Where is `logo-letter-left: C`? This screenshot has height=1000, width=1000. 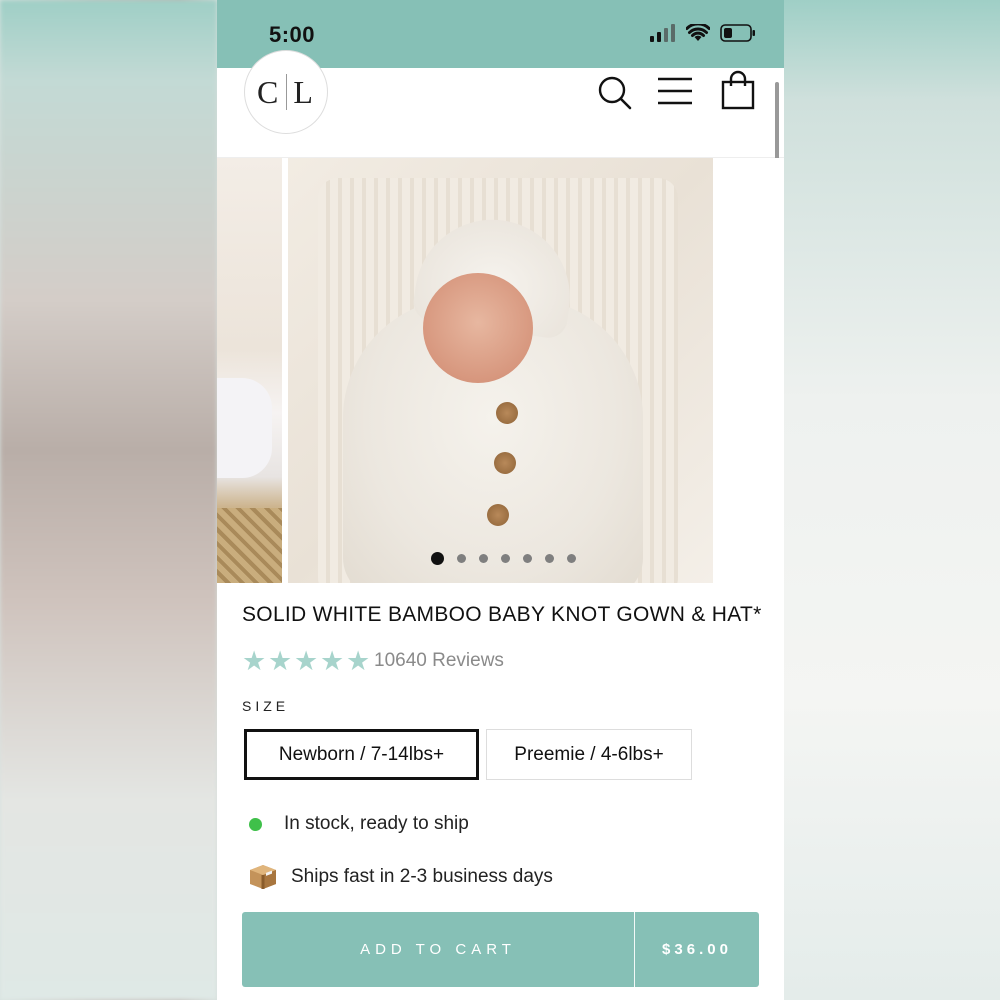
logo-letter-left: C is located at coordinates (269, 91).